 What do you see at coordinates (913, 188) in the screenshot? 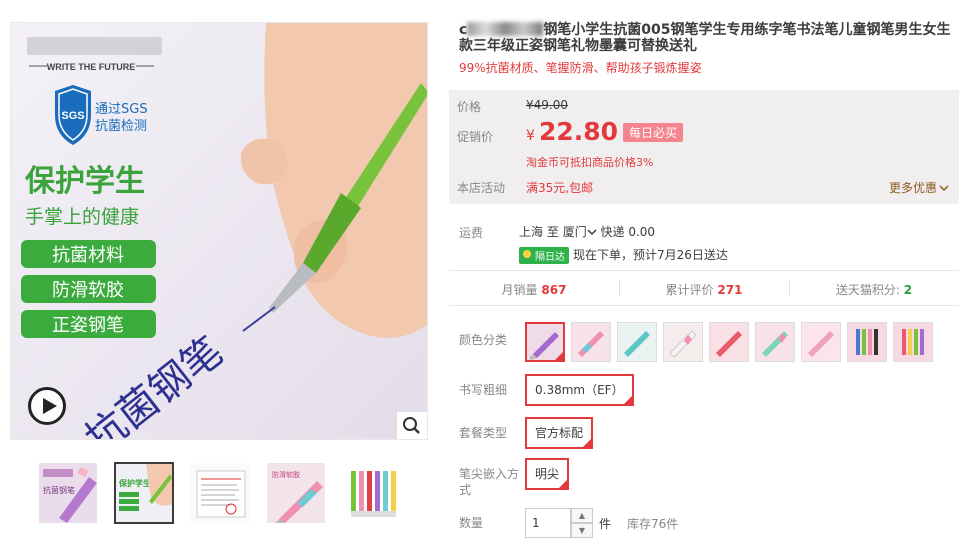
I see `more-offers-label: 更多优惠` at bounding box center [913, 188].